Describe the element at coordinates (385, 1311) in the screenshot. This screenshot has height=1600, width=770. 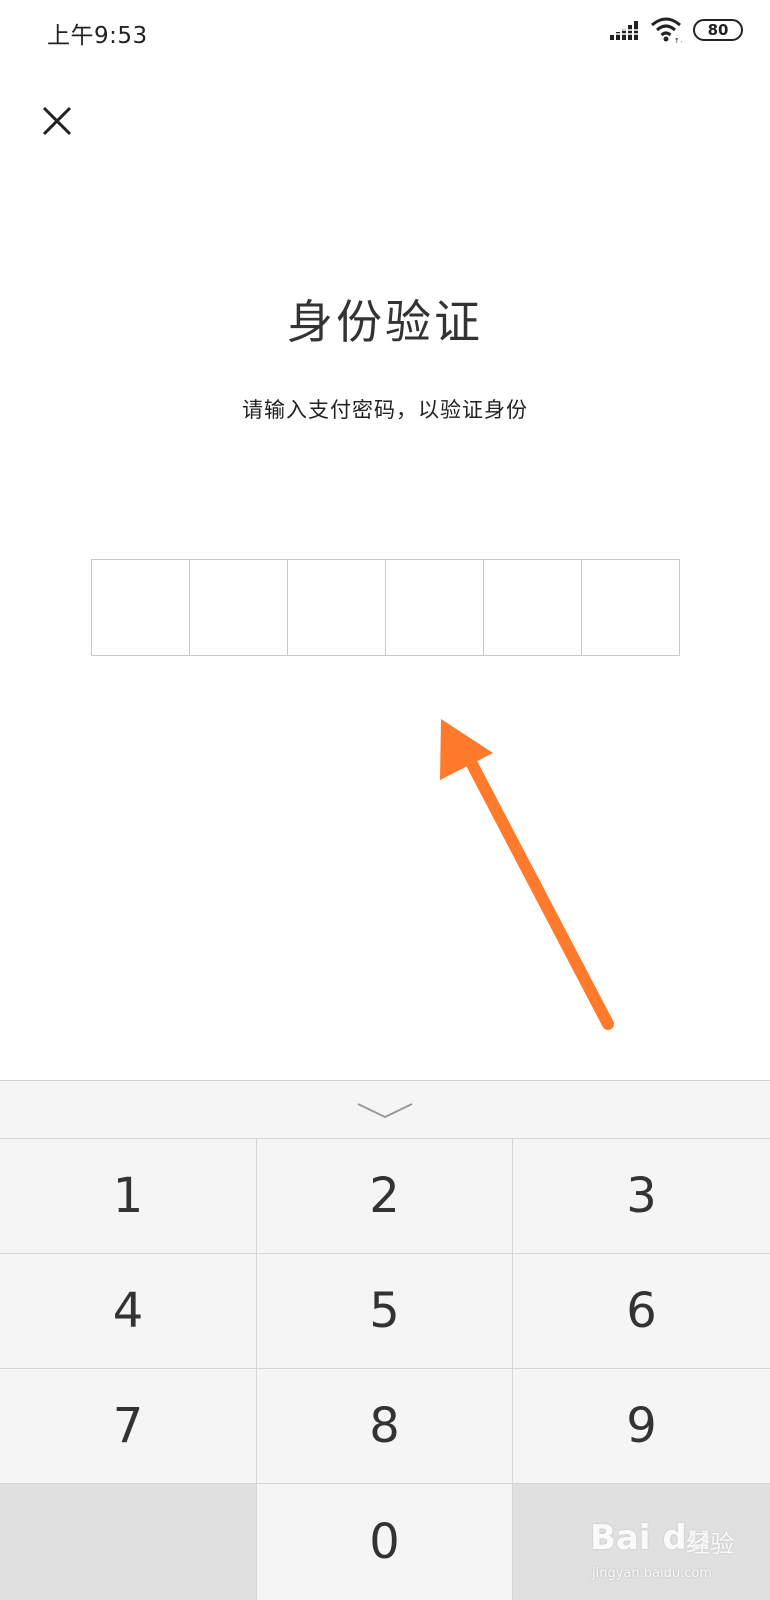
I see `key-5: 5` at that location.